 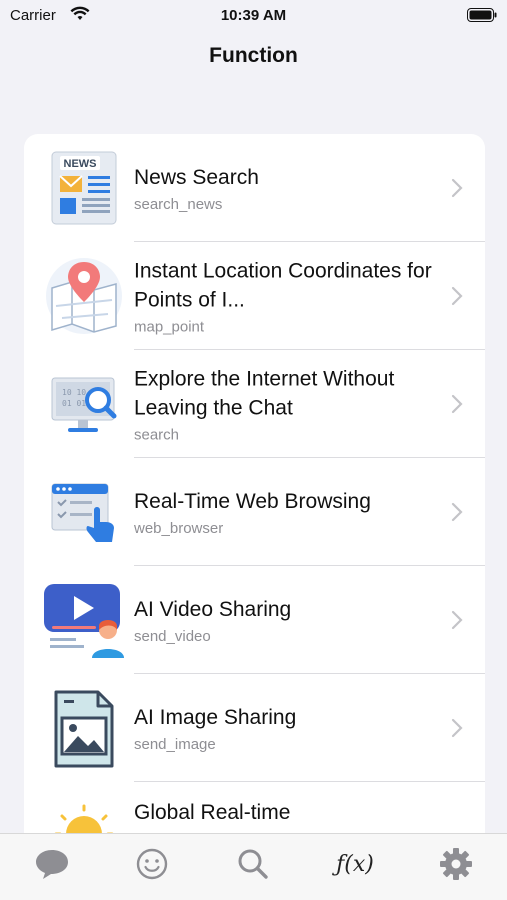 What do you see at coordinates (84, 819) in the screenshot?
I see `sun-icon` at bounding box center [84, 819].